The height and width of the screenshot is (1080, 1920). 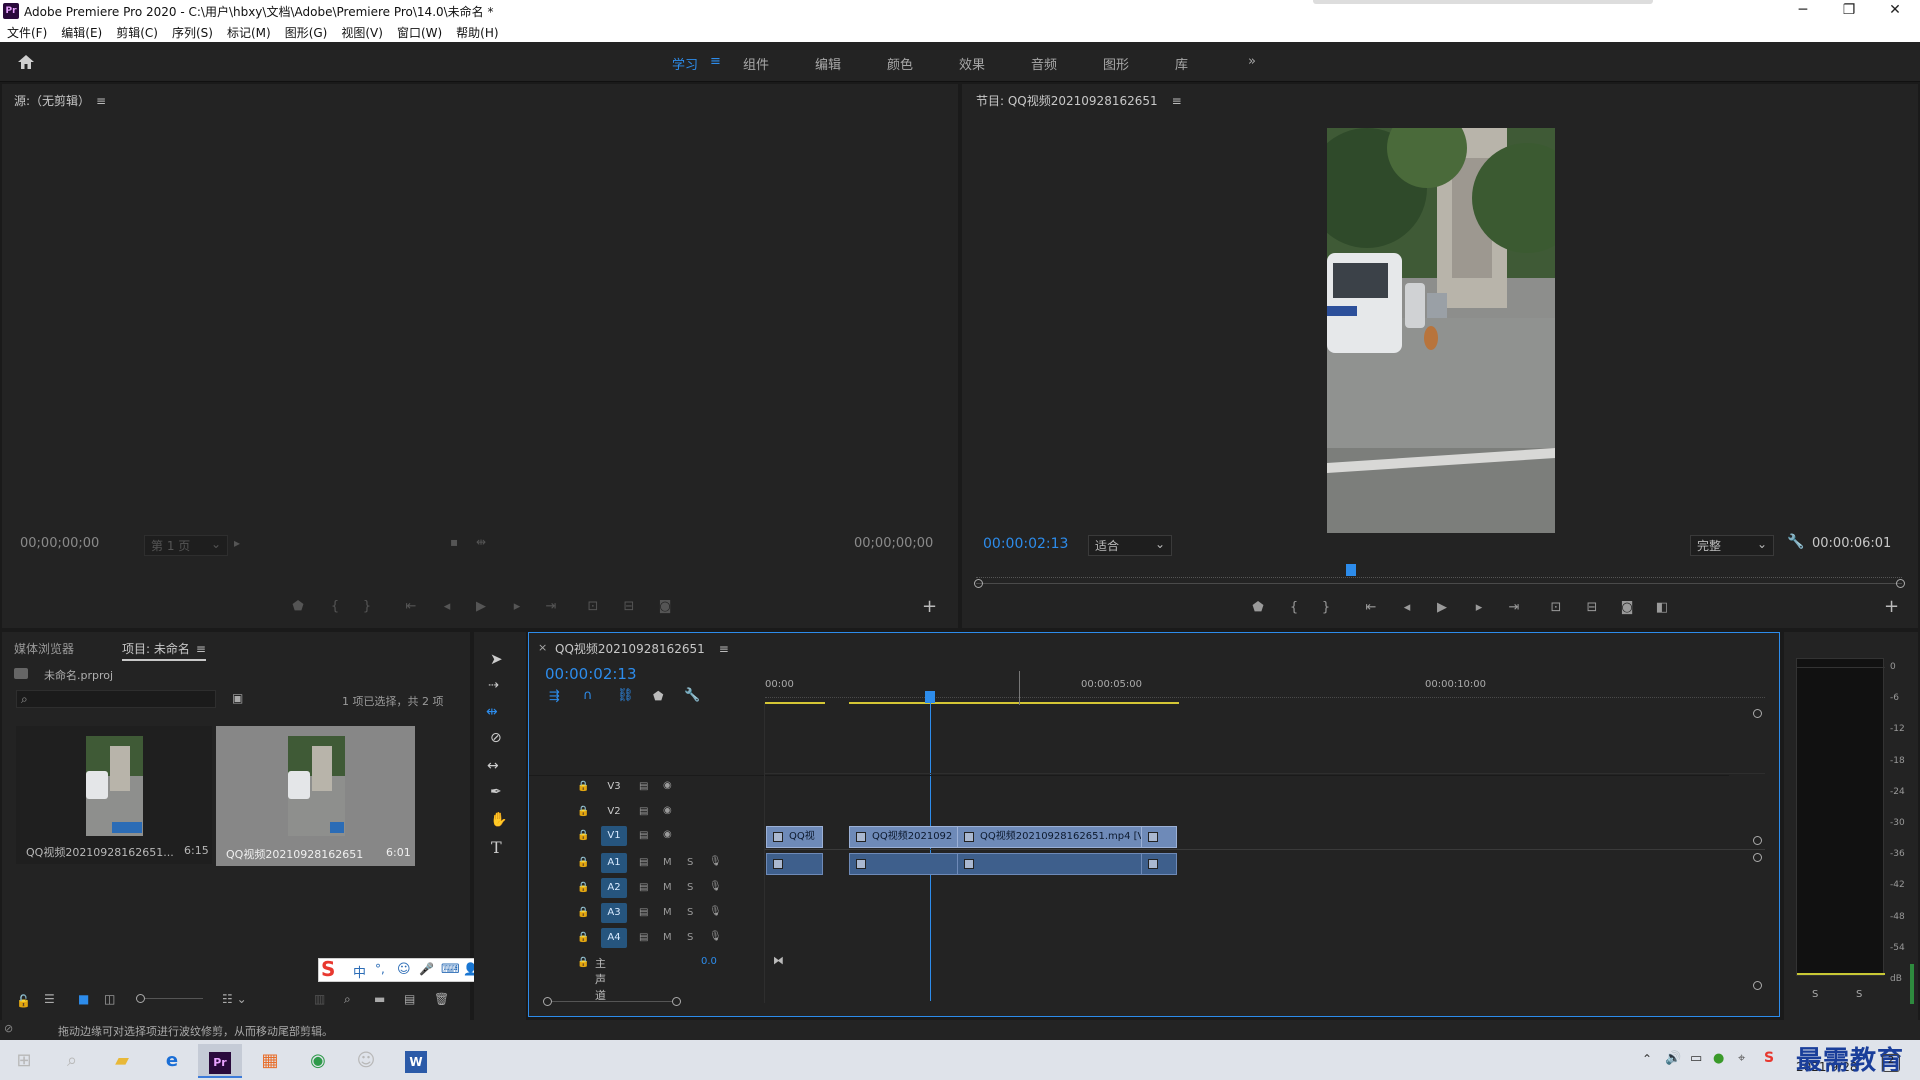 I want to click on timeline-clip-a1, so click(x=1159, y=864).